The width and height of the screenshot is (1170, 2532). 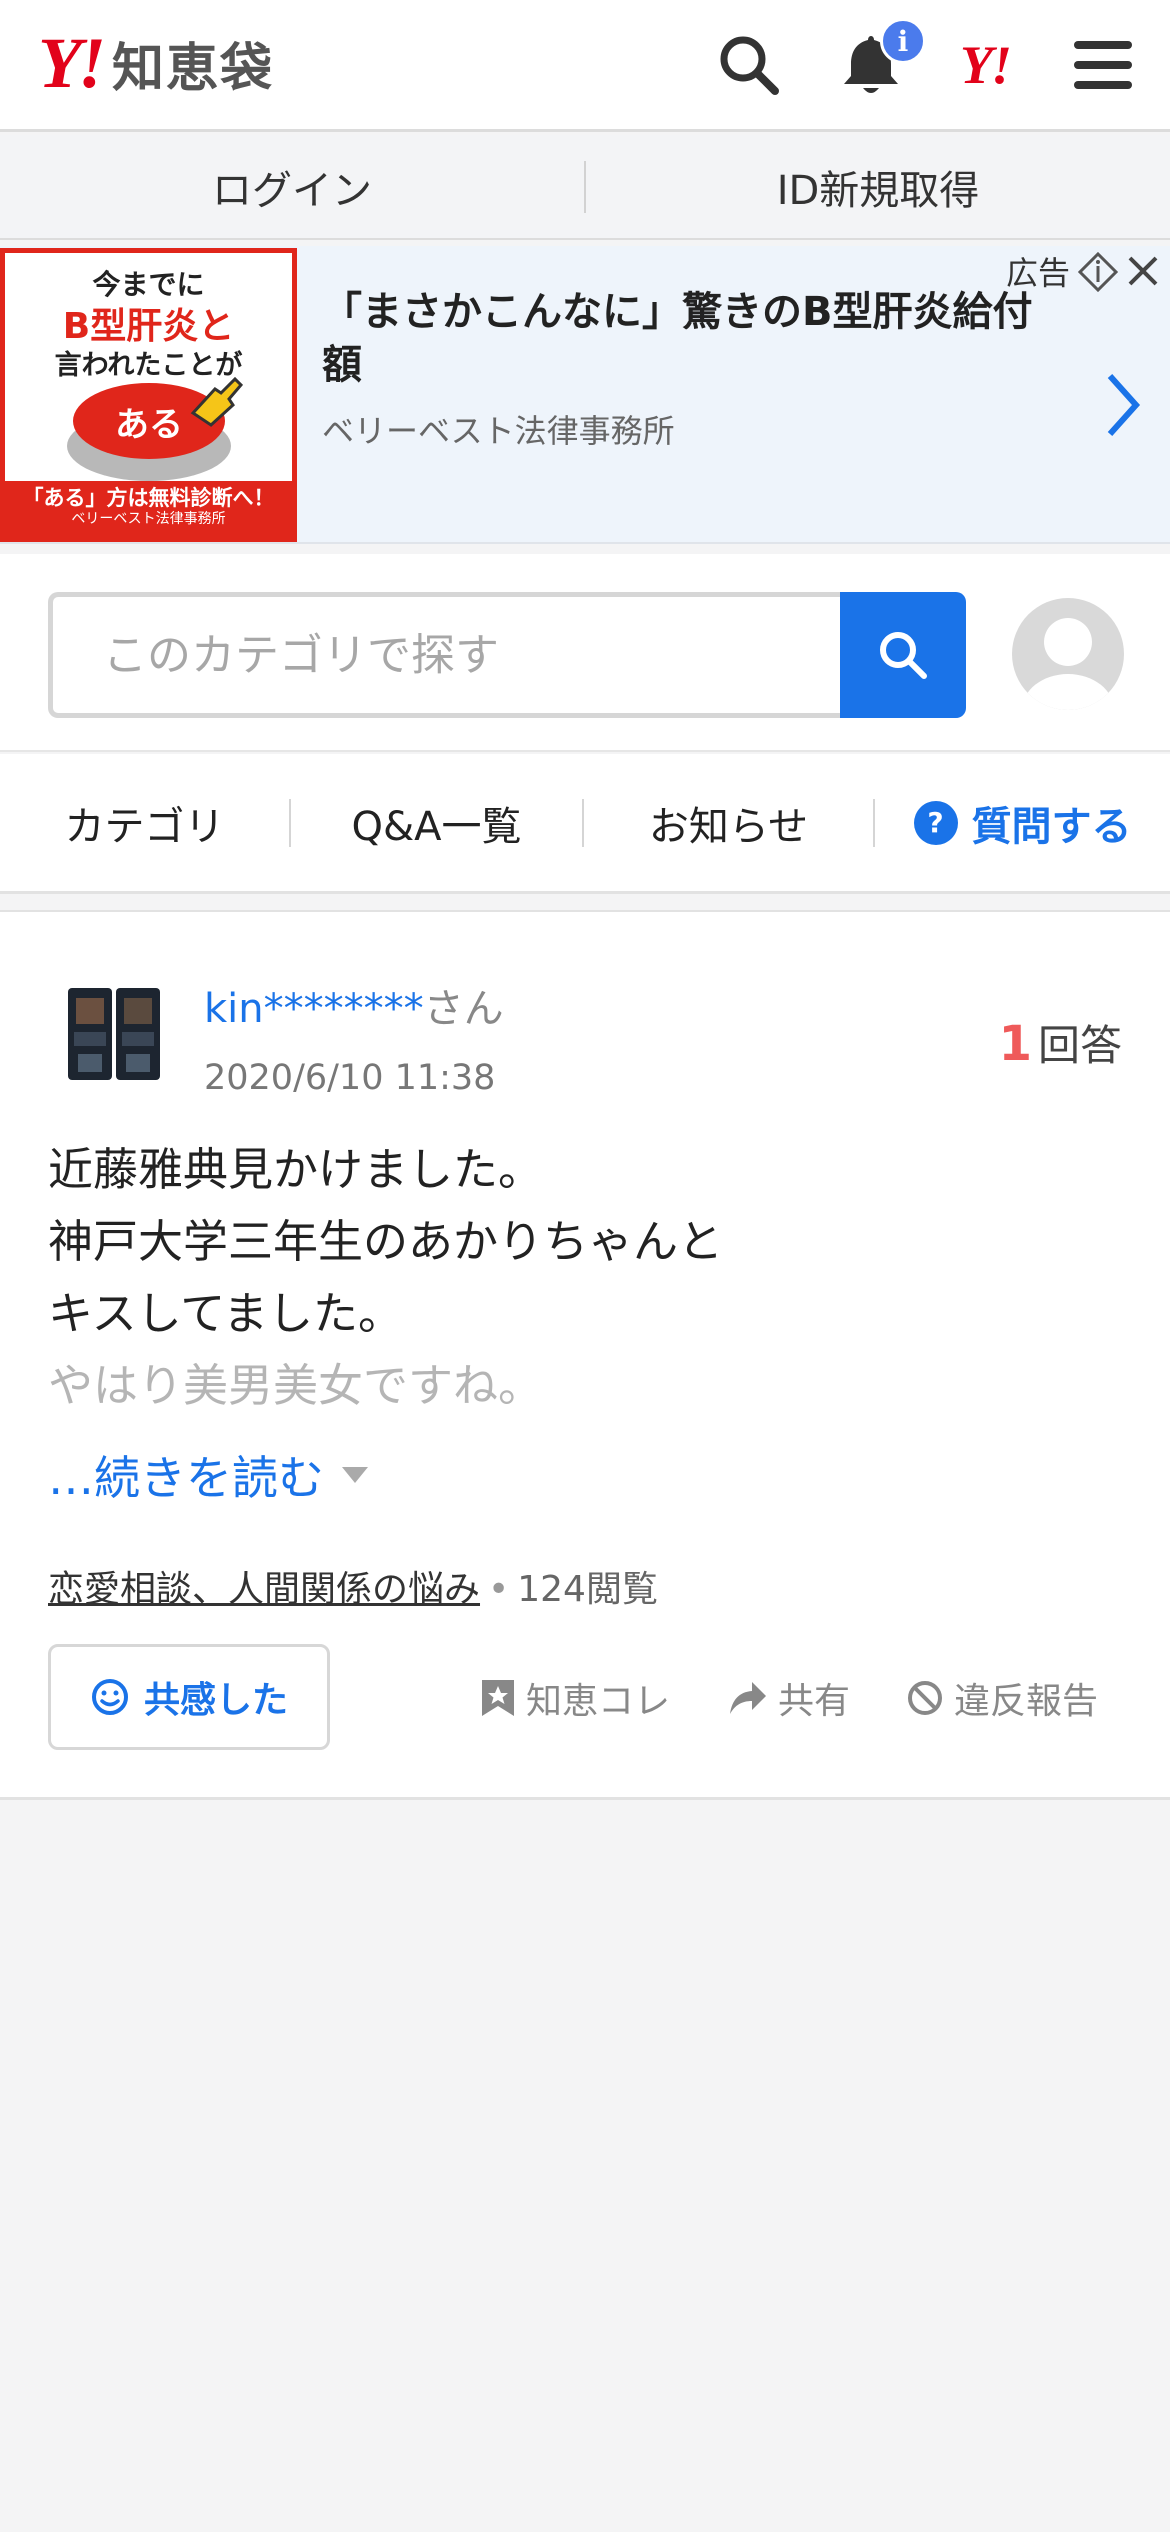 I want to click on nav-tabs: カテゴリ Q&A一覧 お知らせ ? 質問する, so click(x=585, y=824).